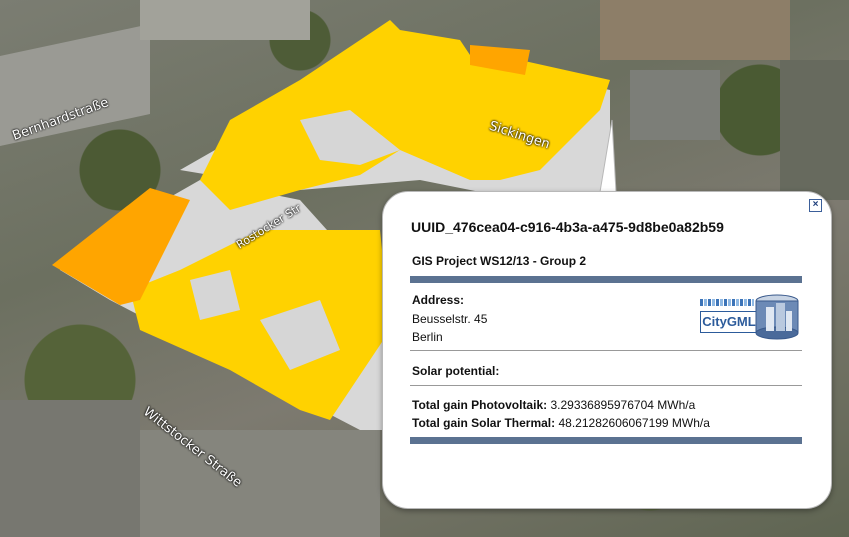 This screenshot has width=849, height=537. What do you see at coordinates (456, 371) in the screenshot?
I see `solar-potential-heading: Solar potential:` at bounding box center [456, 371].